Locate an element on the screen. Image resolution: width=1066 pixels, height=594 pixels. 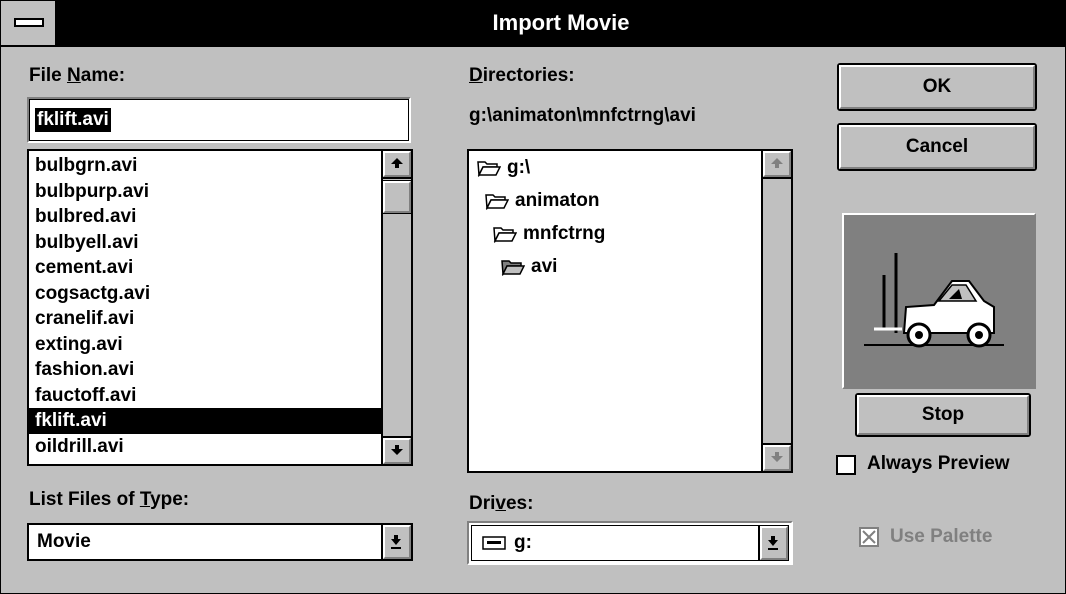
file-name-value: fklift.avi is located at coordinates (73, 120).